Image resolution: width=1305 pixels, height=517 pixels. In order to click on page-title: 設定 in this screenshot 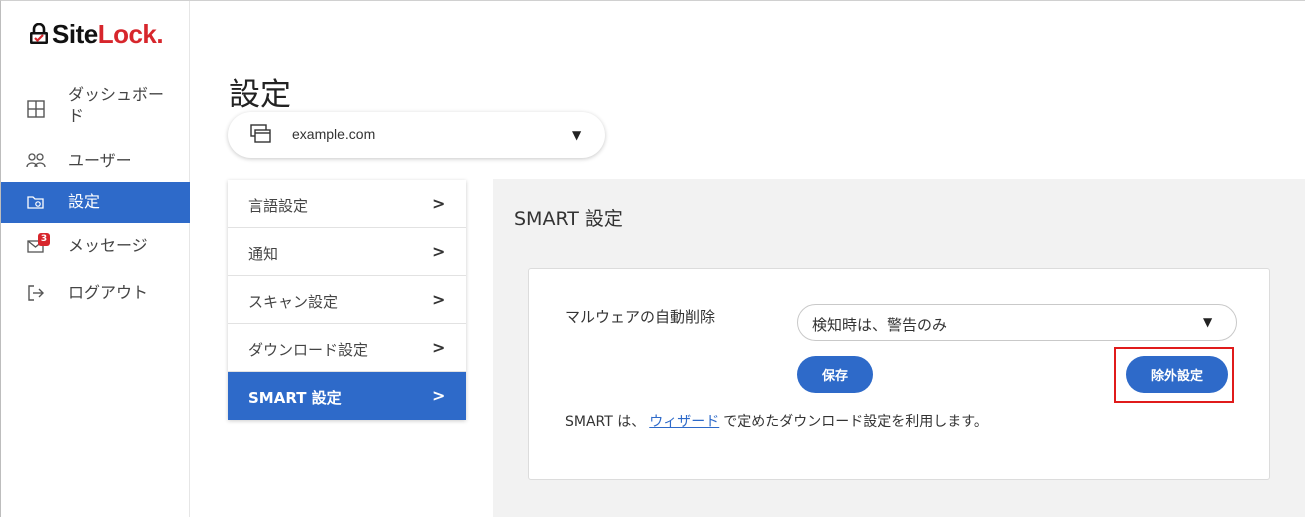, I will do `click(260, 95)`.